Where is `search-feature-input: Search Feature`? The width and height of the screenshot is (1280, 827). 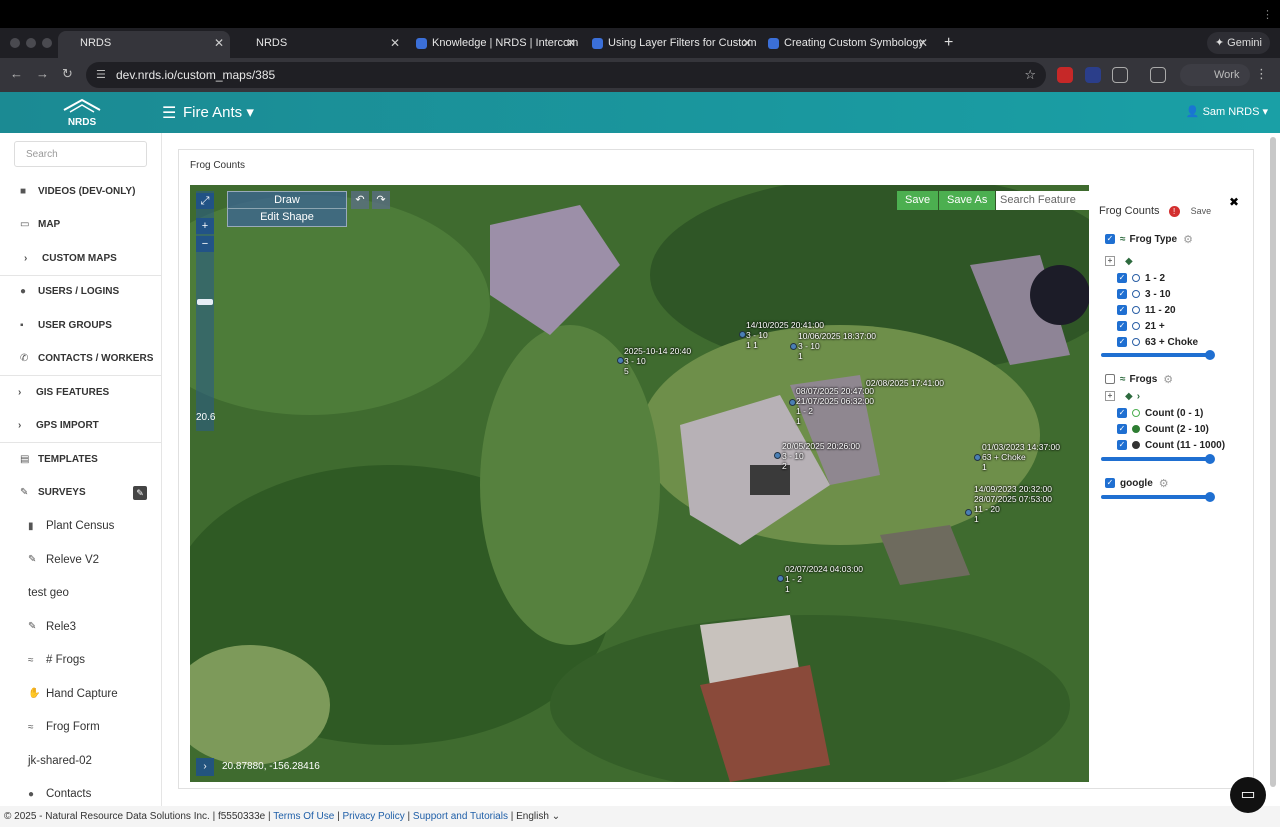 search-feature-input: Search Feature is located at coordinates (1042, 200).